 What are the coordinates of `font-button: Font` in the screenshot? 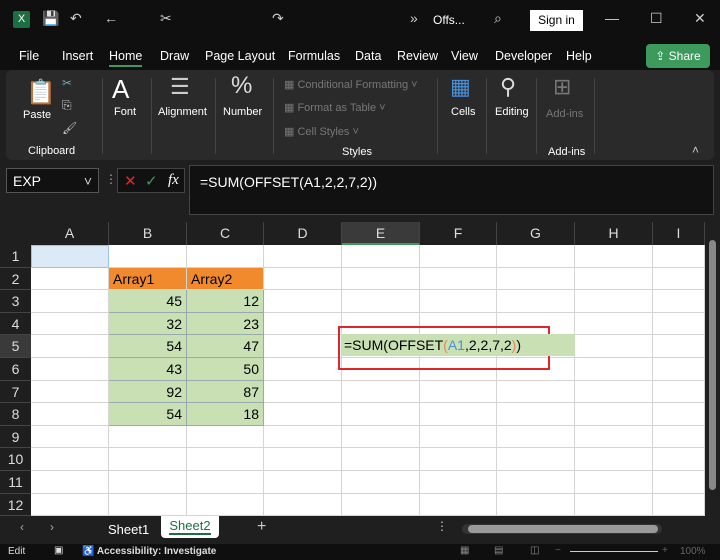 It's located at (125, 112).